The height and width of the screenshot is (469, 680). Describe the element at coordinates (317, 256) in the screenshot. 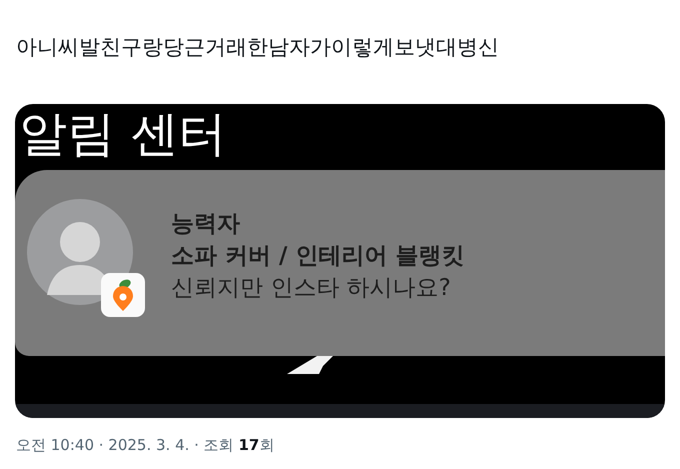

I see `notification-title: 소파 커버 / 인테리어 블랭킷` at that location.